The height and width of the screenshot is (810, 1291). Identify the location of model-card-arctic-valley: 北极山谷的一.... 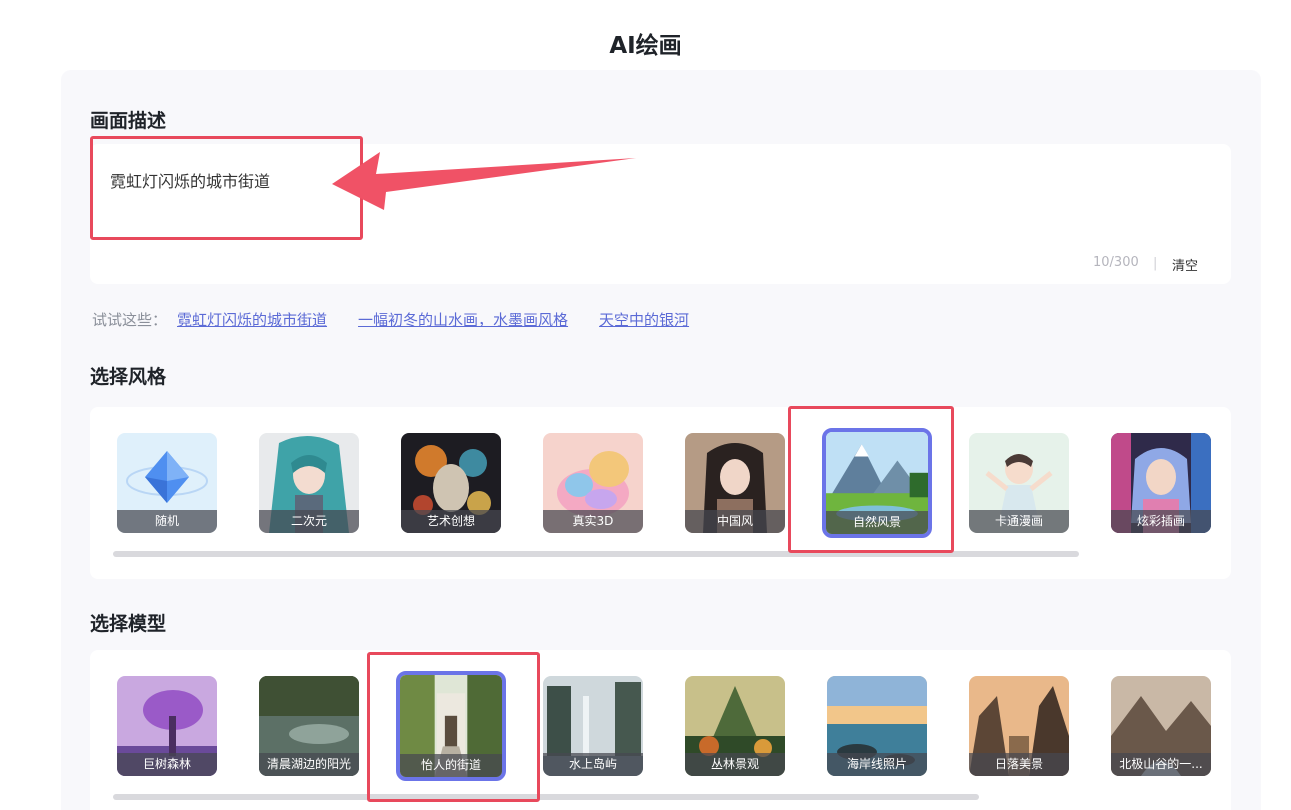
(1161, 726).